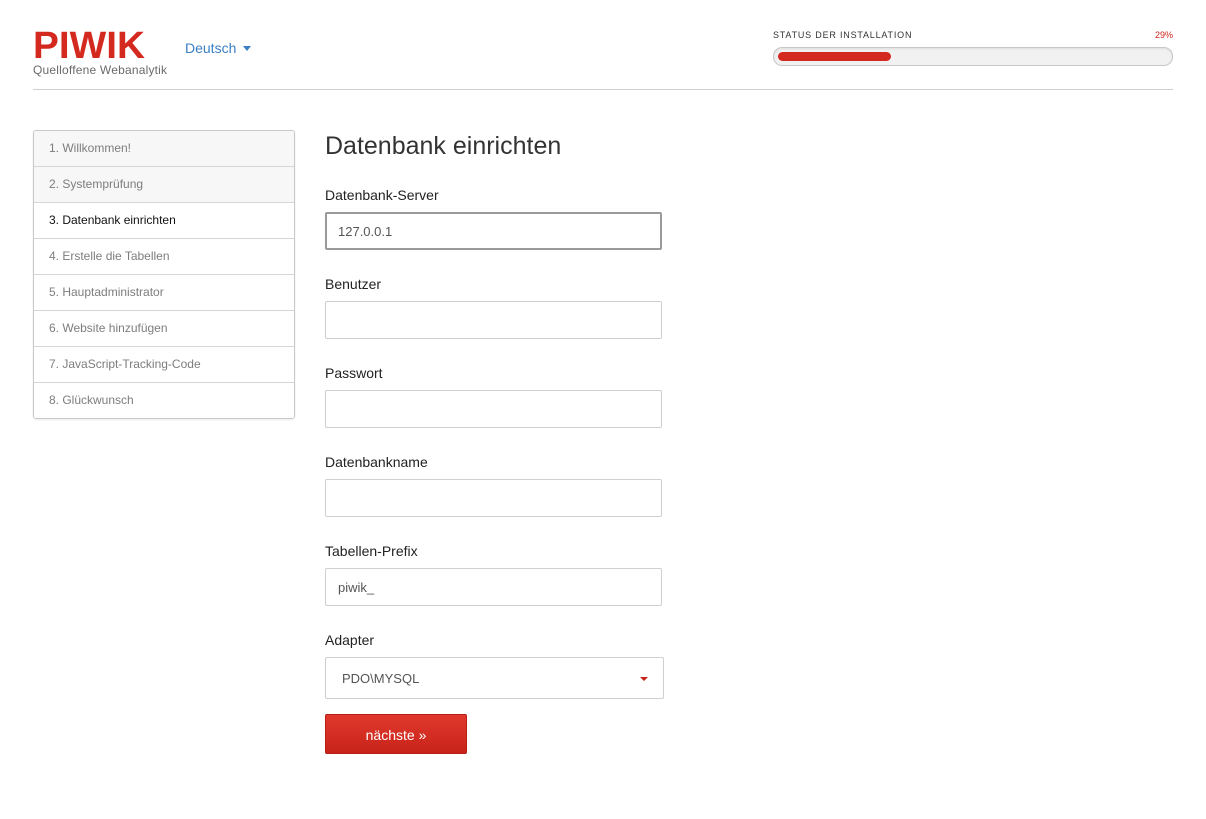  Describe the element at coordinates (644, 679) in the screenshot. I see `caret-down-icon` at that location.